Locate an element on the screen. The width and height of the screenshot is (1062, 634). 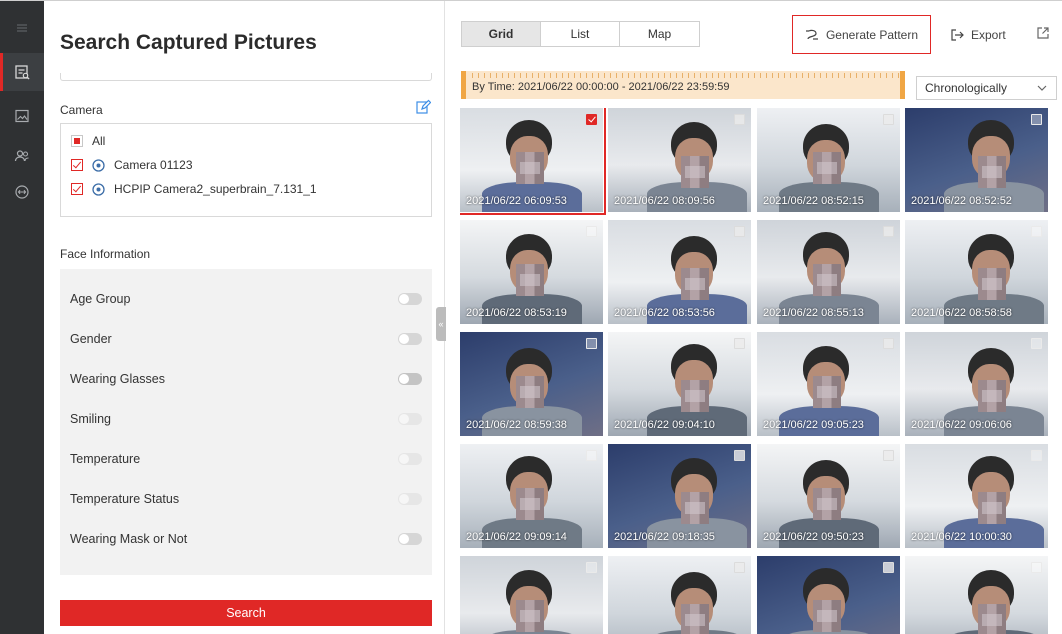
picture-tile: 2021/06/22 09:18:35 is located at coordinates (679, 496).